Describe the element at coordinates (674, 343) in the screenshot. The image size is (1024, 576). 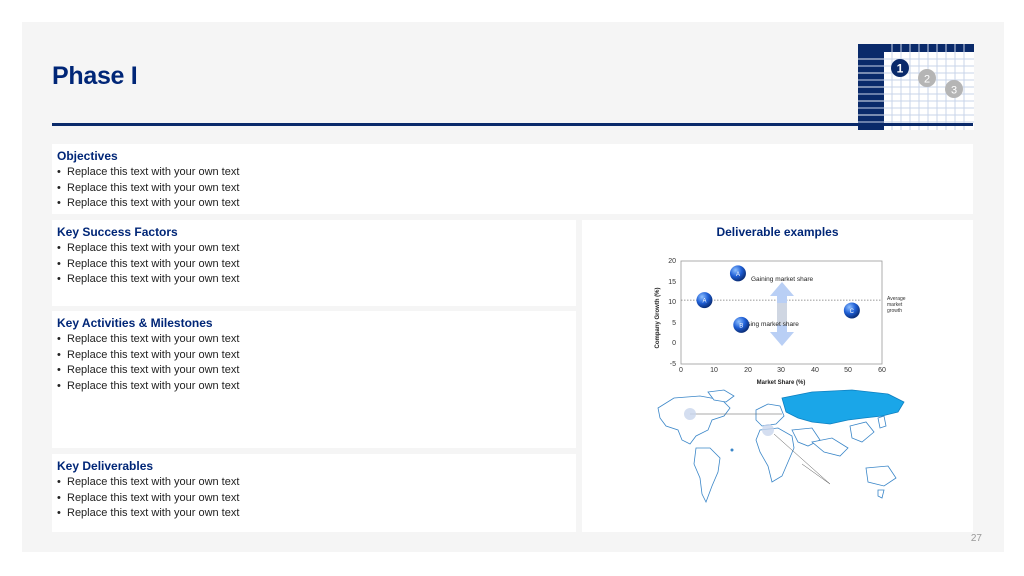
I see `chart-y-tick: 0` at that location.